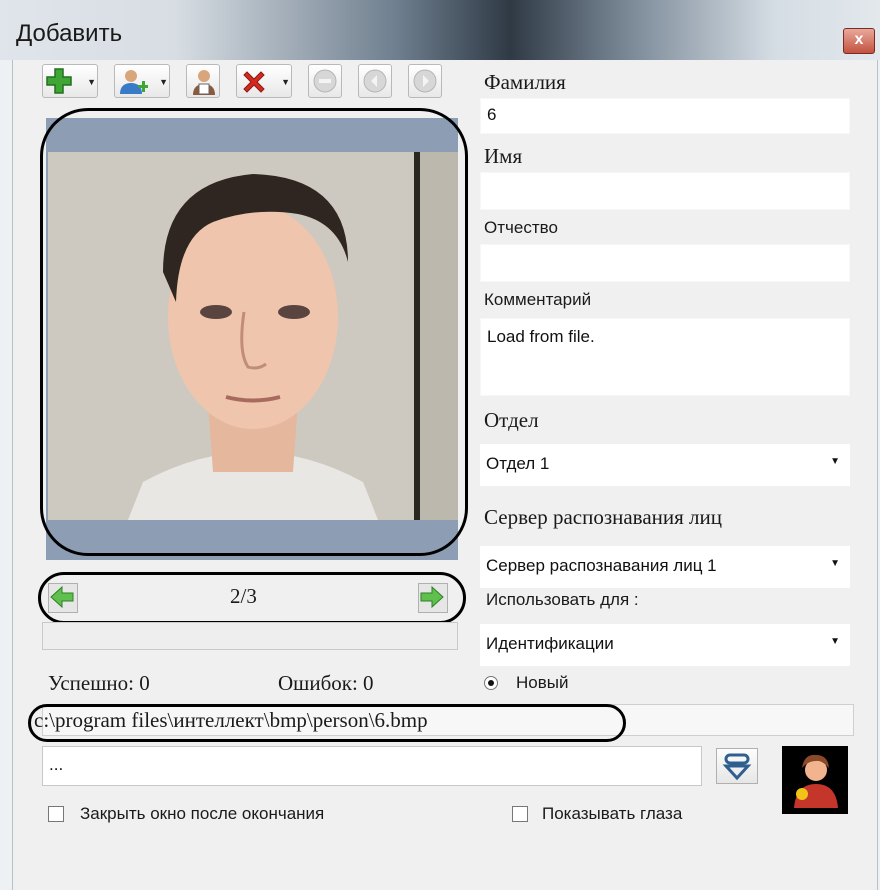 This screenshot has height=890, width=880. I want to click on new-radio: Новый, so click(559, 685).